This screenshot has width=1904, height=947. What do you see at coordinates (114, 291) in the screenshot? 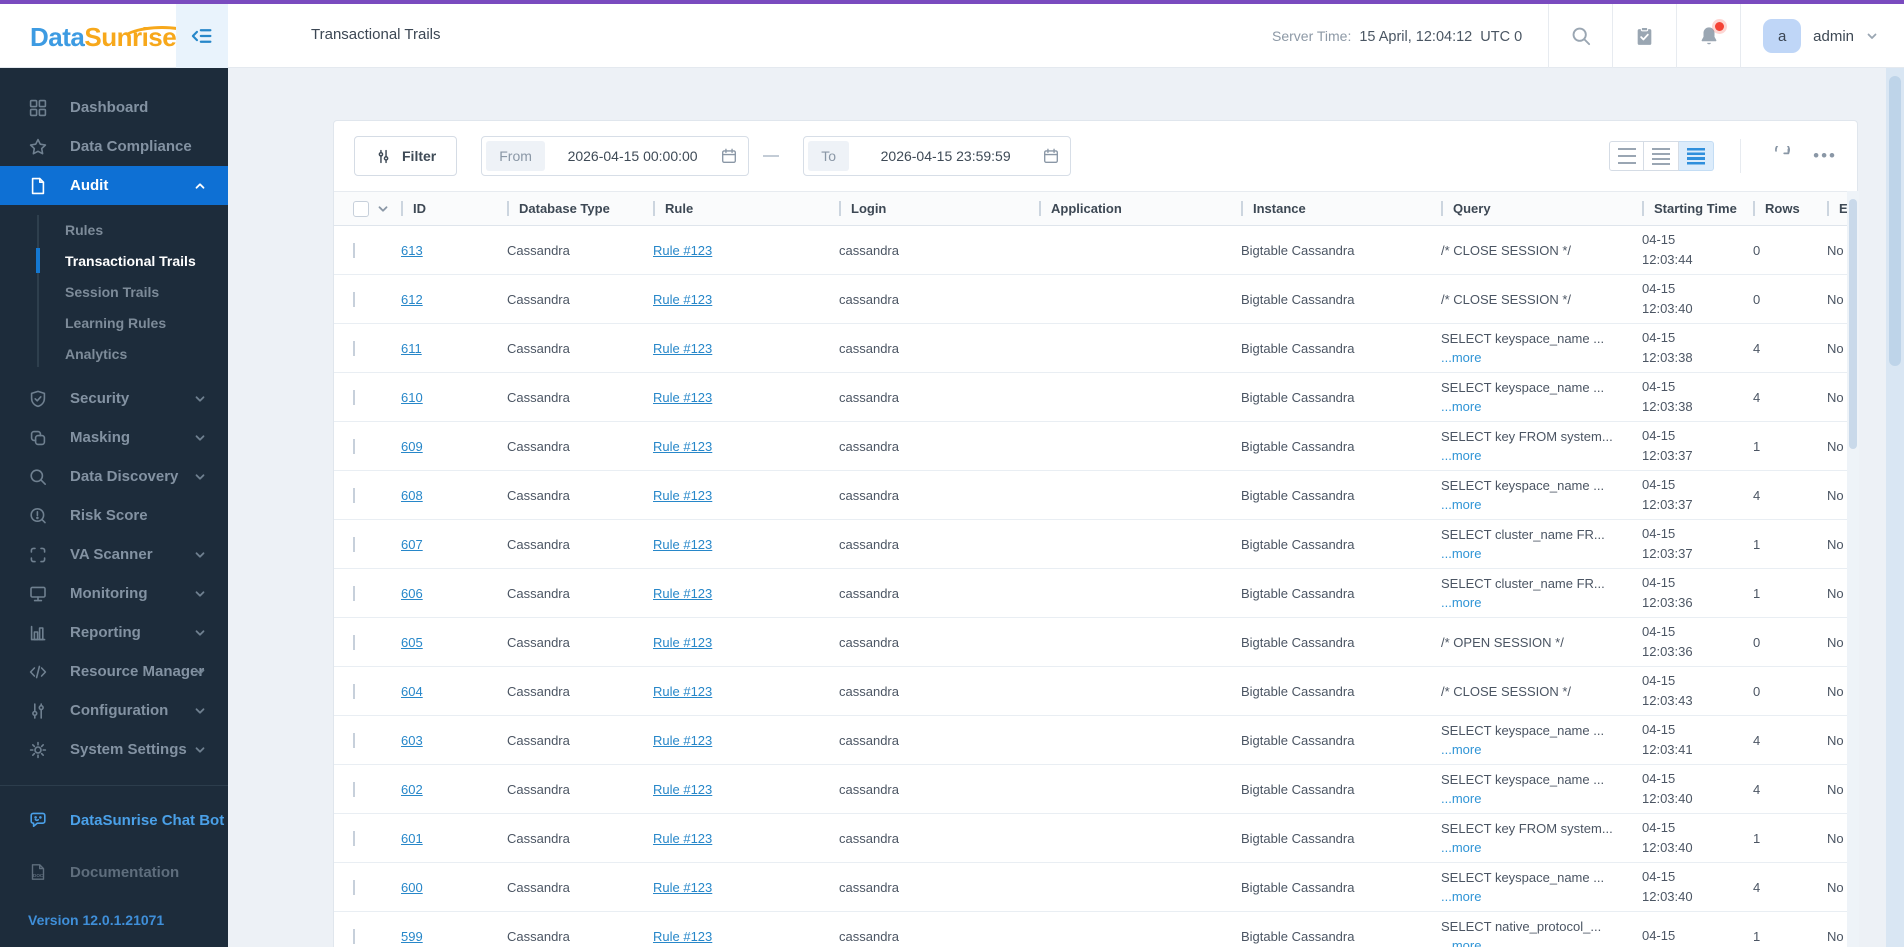
I see `sidebar-item-session-trails: Session Trails` at bounding box center [114, 291].